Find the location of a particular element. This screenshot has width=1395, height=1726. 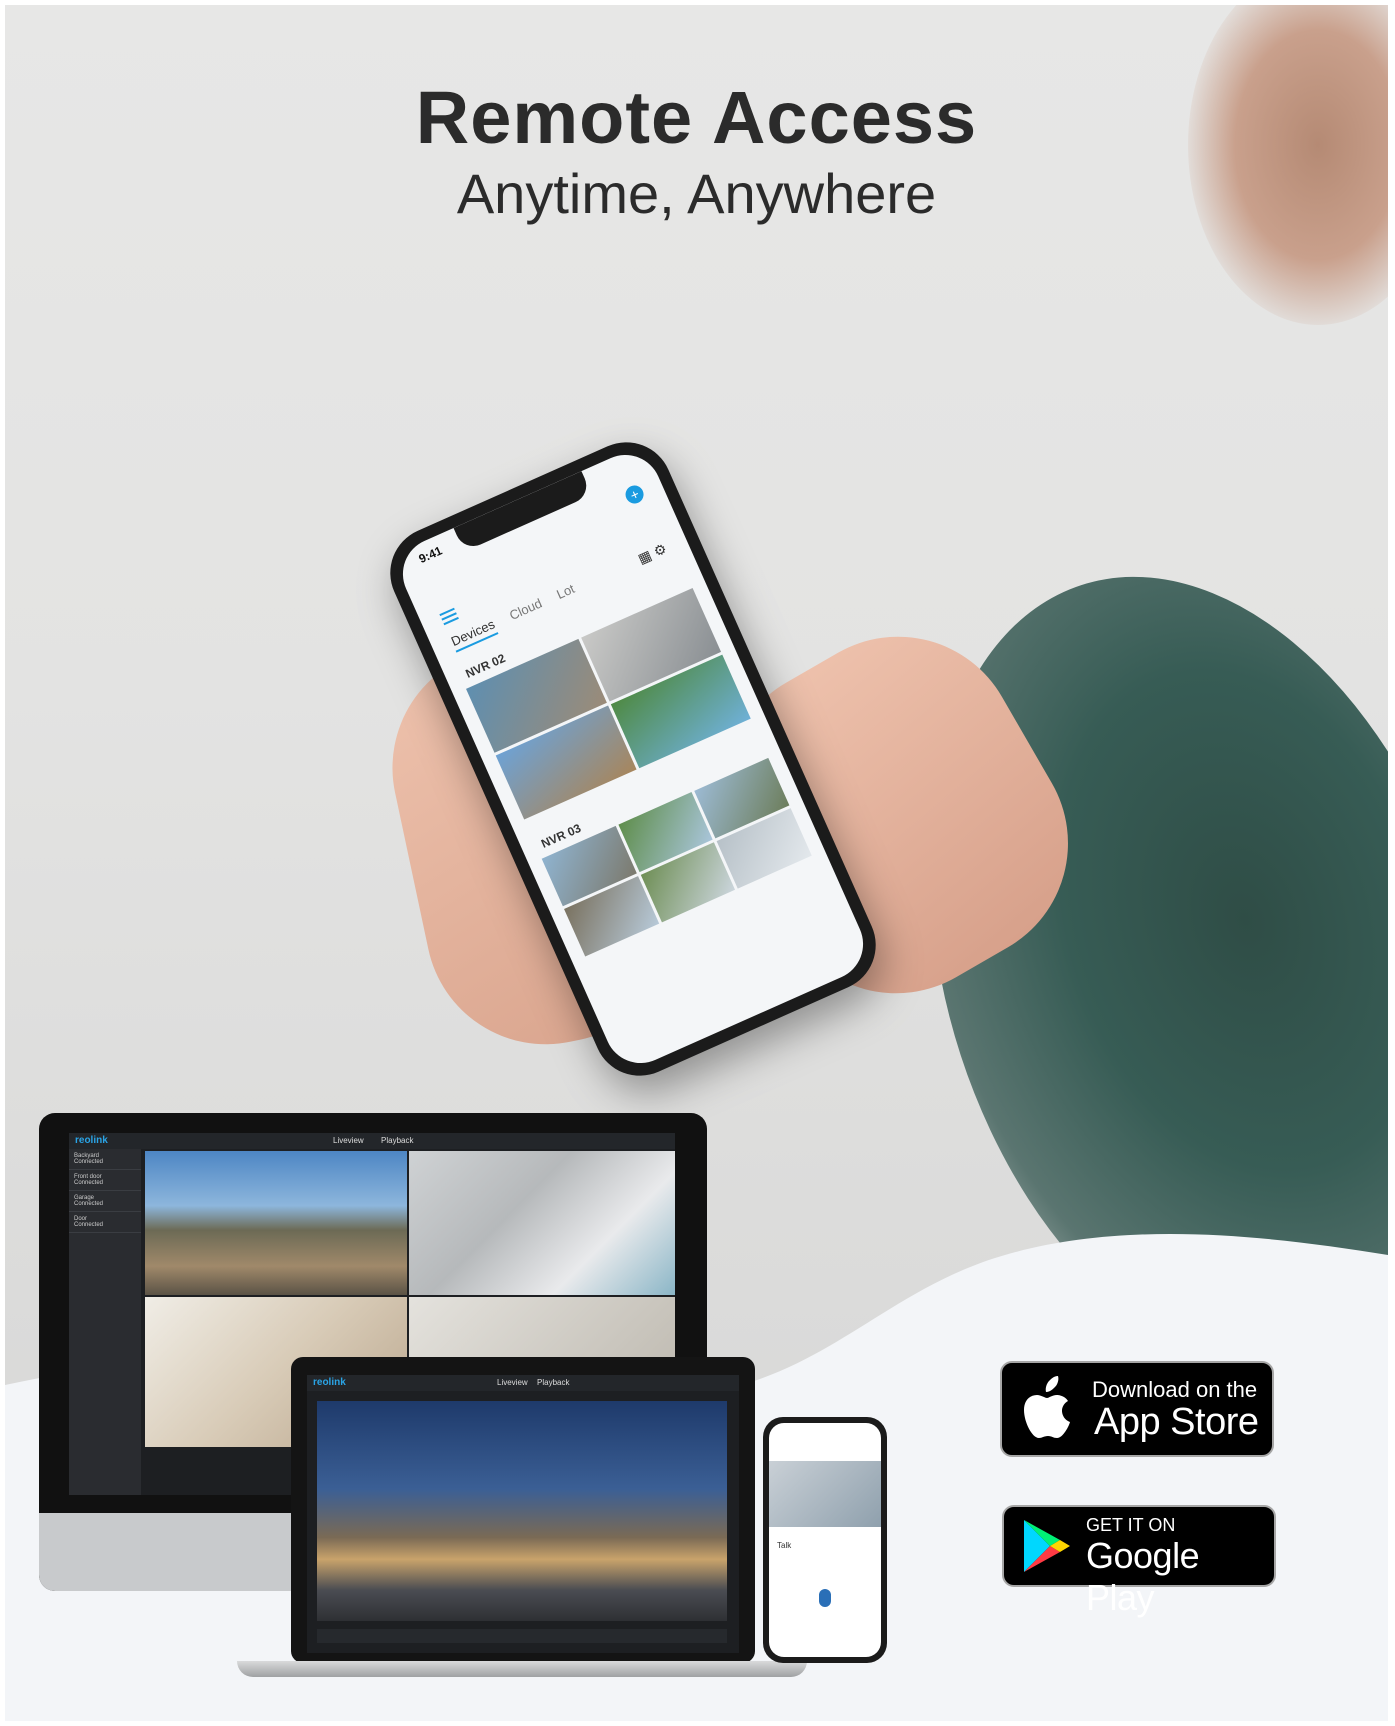

sidebar-item-camera: Garage Connected is located at coordinates (105, 1201).